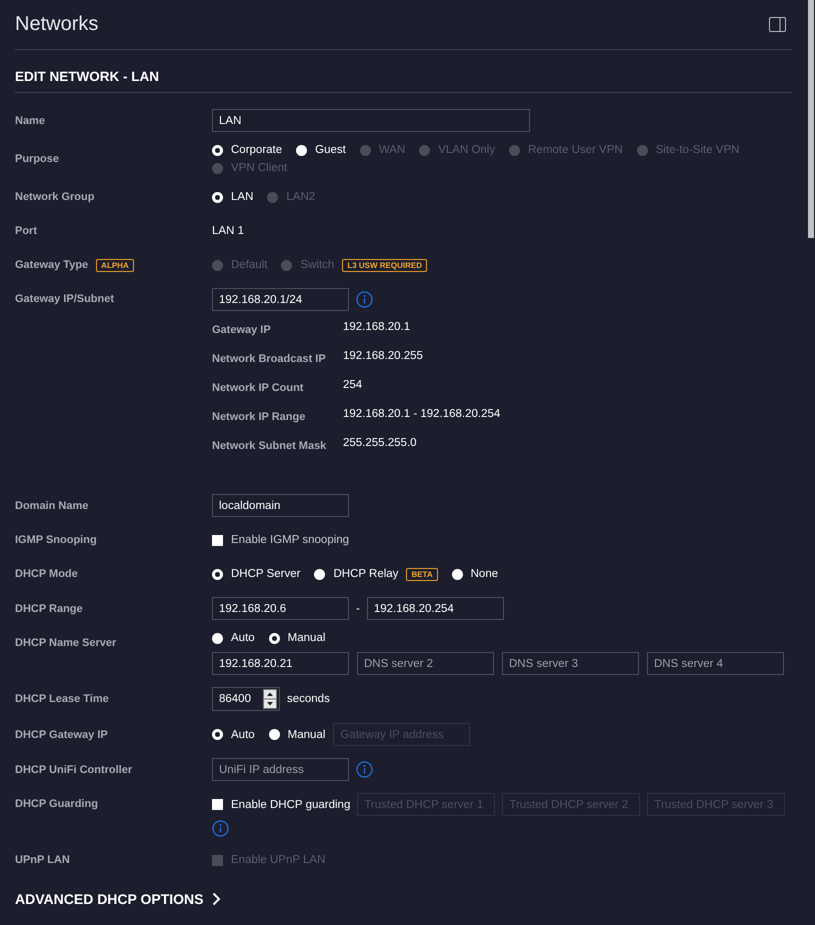  Describe the element at coordinates (376, 328) in the screenshot. I see `detail-value: 192.168.20.1` at that location.